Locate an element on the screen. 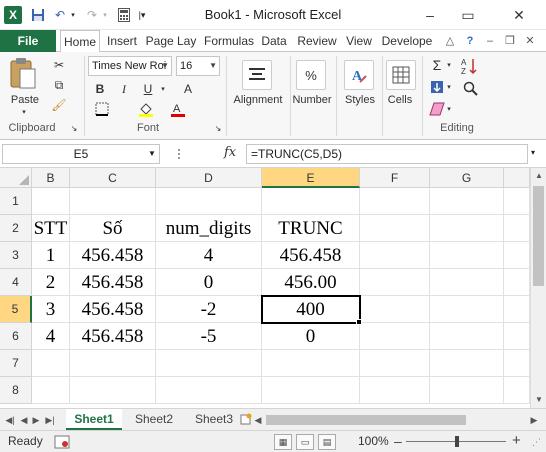 The height and width of the screenshot is (452, 546). cut-icon: ✂ is located at coordinates (59, 65).